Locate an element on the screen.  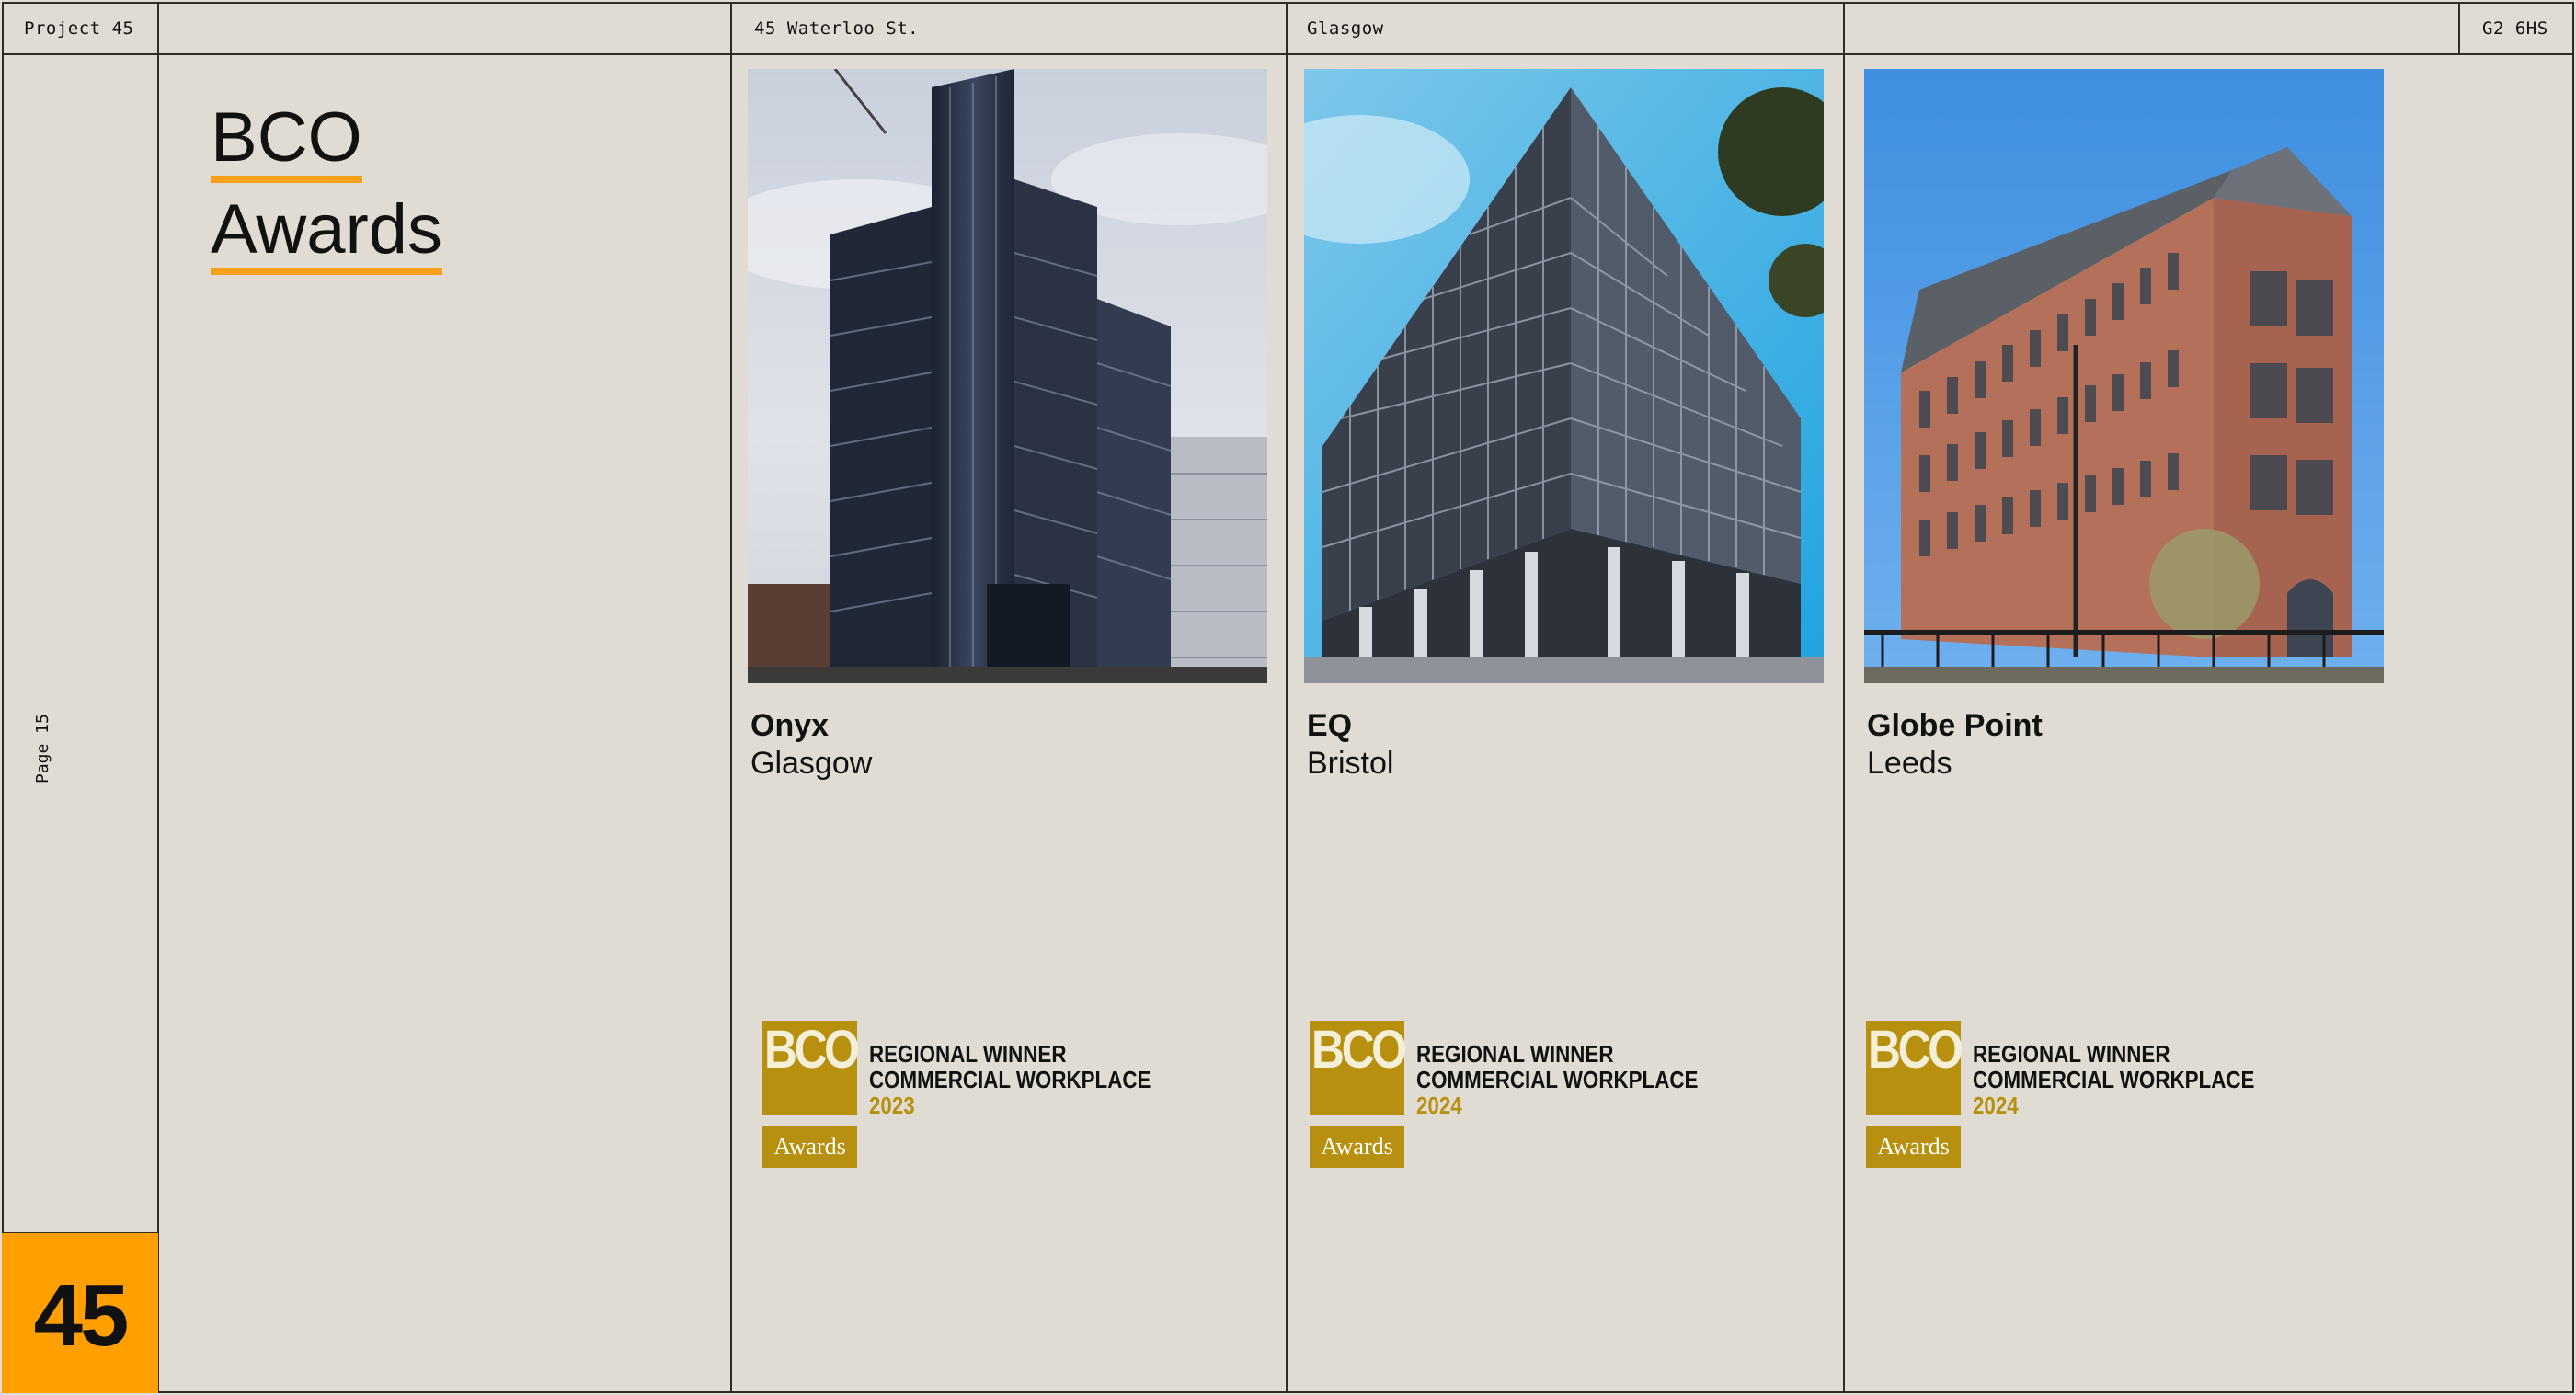
project-city: Leeds is located at coordinates (1909, 763).